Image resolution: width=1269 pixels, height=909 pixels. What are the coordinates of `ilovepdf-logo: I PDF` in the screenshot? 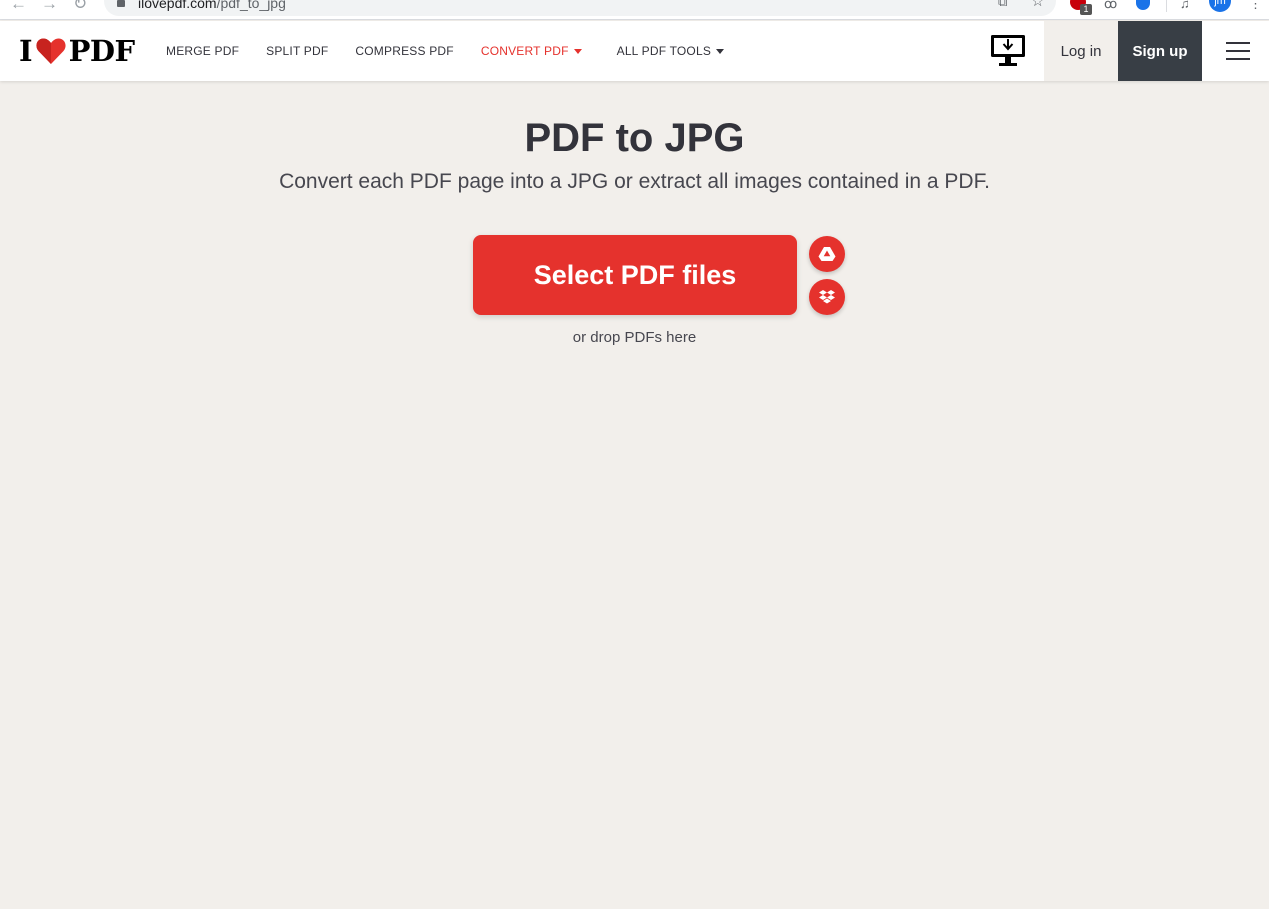 It's located at (77, 51).